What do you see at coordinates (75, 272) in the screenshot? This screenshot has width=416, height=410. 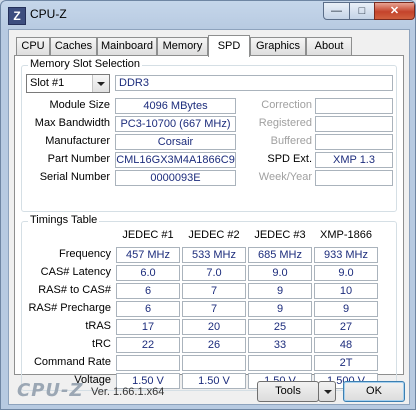 I see `row-label-cas-latency: CAS# Latency` at bounding box center [75, 272].